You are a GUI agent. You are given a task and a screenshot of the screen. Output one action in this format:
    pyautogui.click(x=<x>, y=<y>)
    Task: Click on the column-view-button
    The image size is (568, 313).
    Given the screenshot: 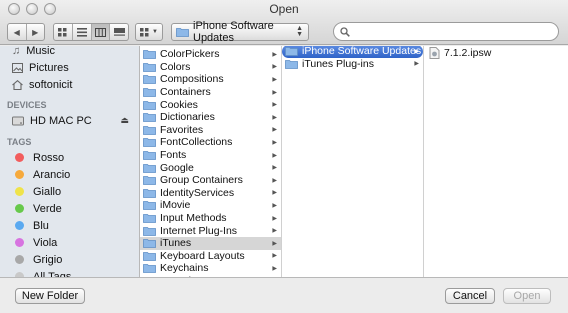 What is the action you would take?
    pyautogui.click(x=100, y=32)
    